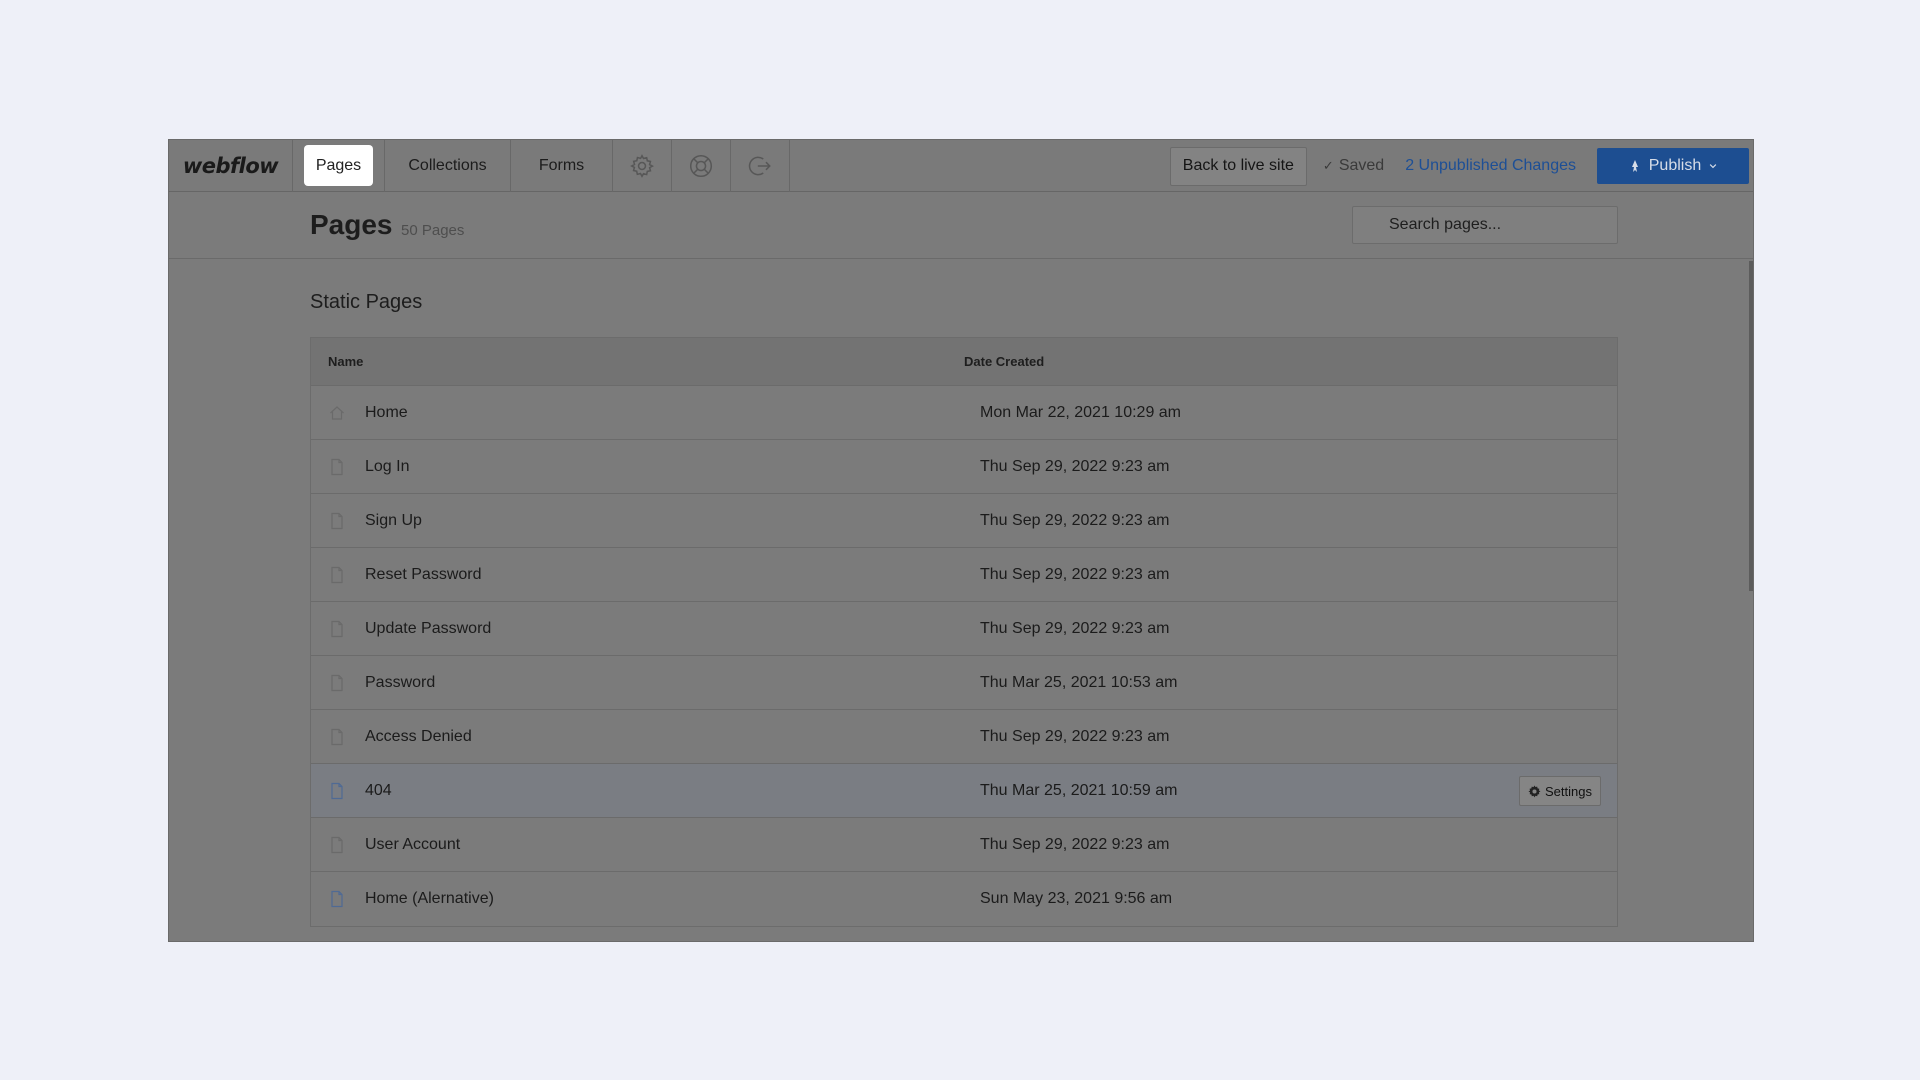  I want to click on tab-pages-label: Pages, so click(338, 165).